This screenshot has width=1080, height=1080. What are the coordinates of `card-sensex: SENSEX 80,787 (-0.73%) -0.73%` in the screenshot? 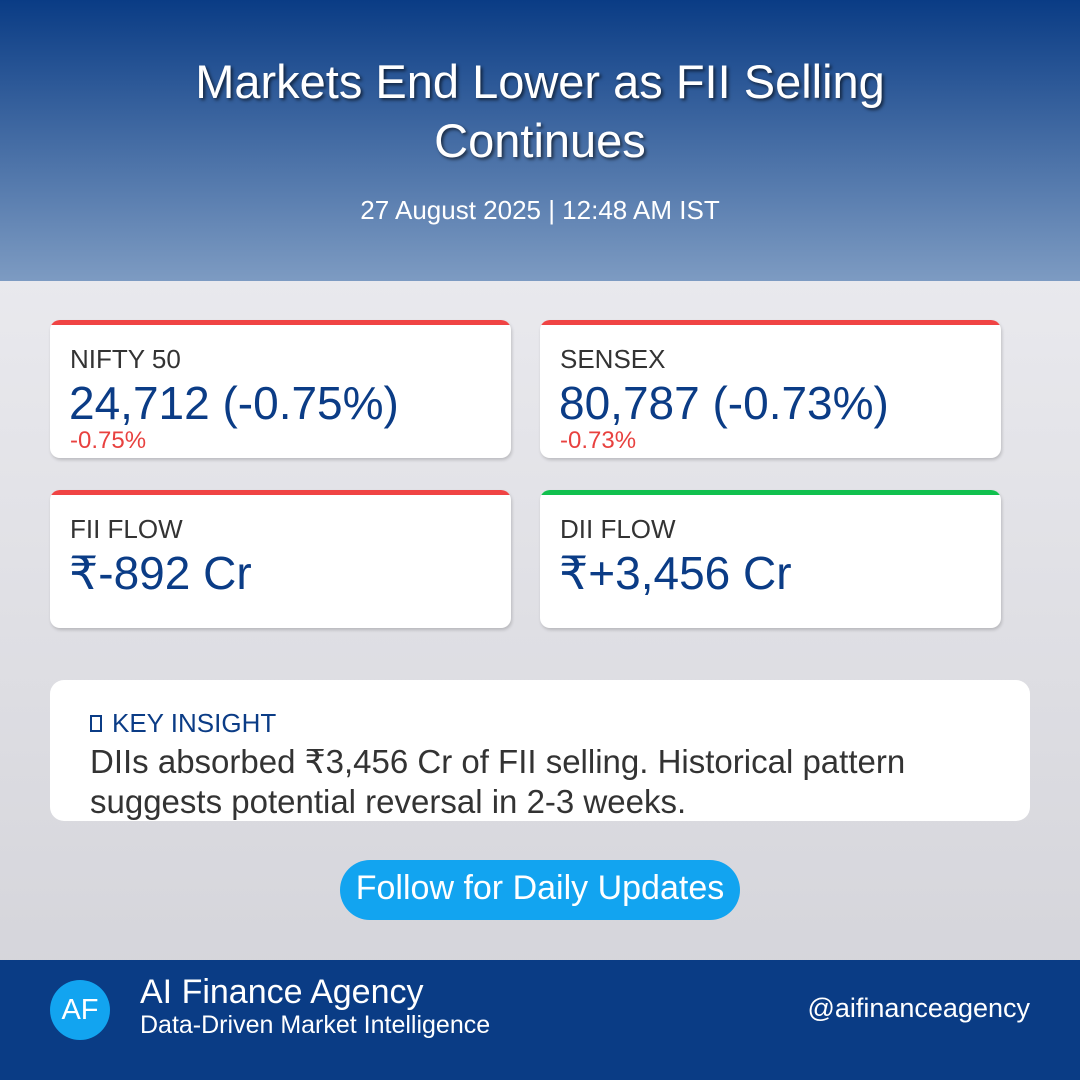 It's located at (770, 389).